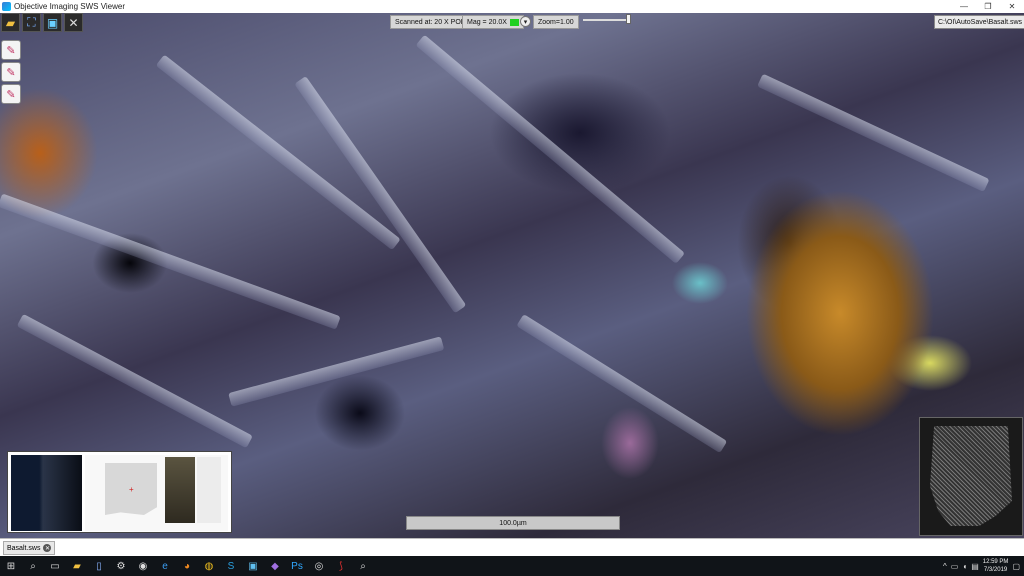 This screenshot has width=1024, height=576. I want to click on folder-icon: ▰, so click(10, 22).